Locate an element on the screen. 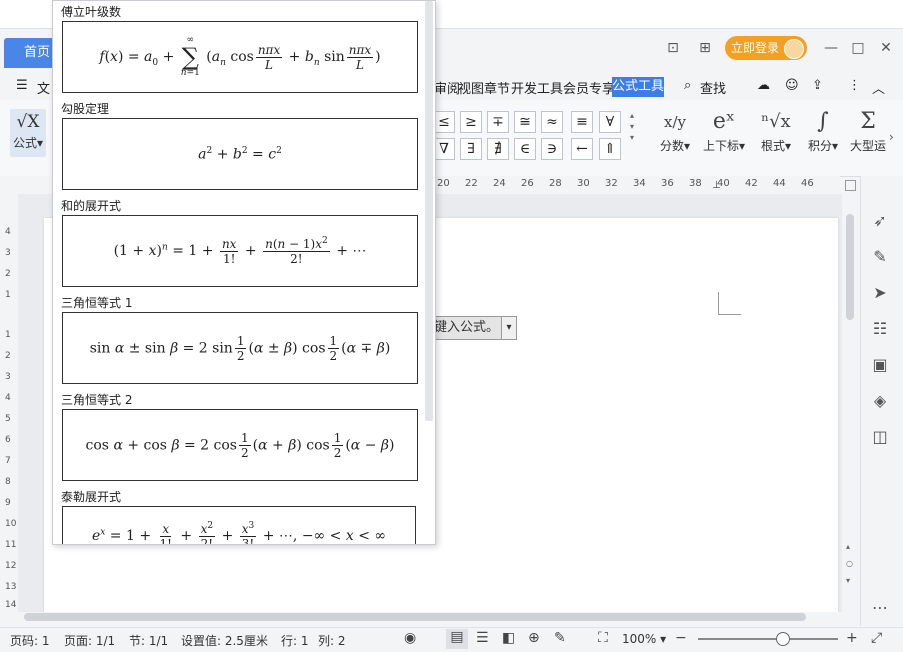 This screenshot has width=903, height=652. menu-file: 文 is located at coordinates (43, 87).